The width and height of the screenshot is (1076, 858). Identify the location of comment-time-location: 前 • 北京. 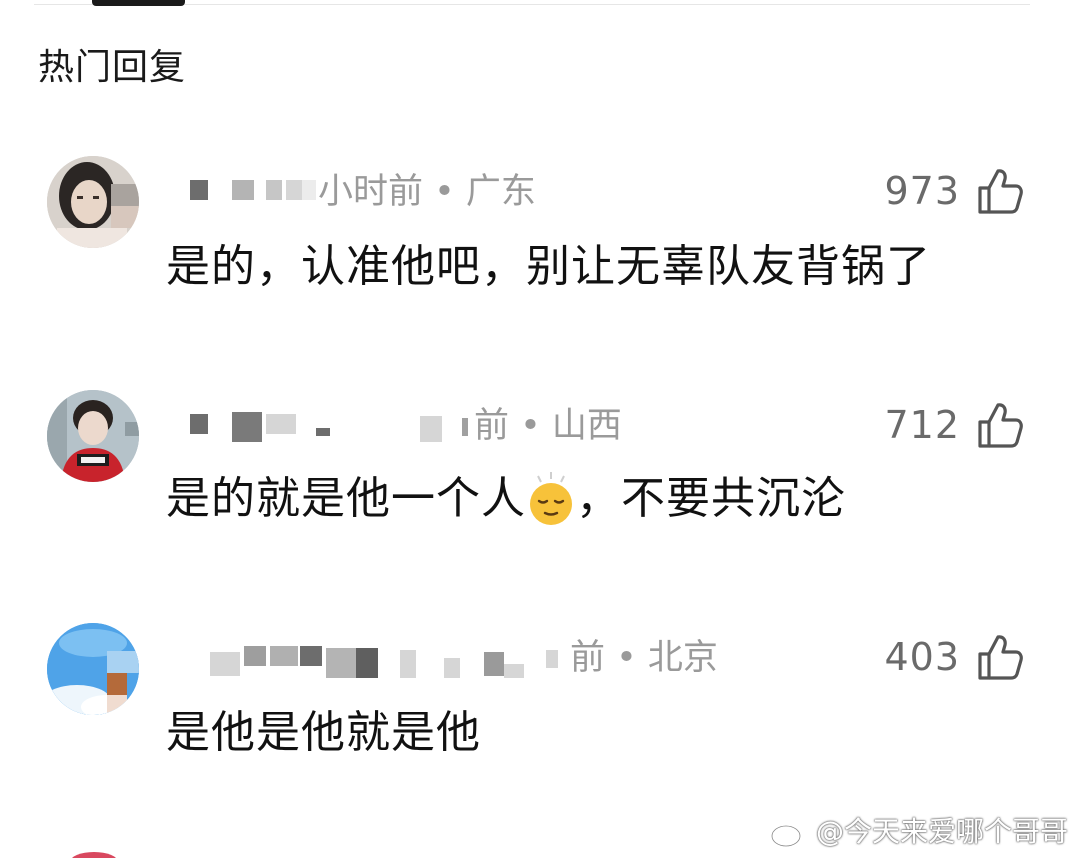
(644, 658).